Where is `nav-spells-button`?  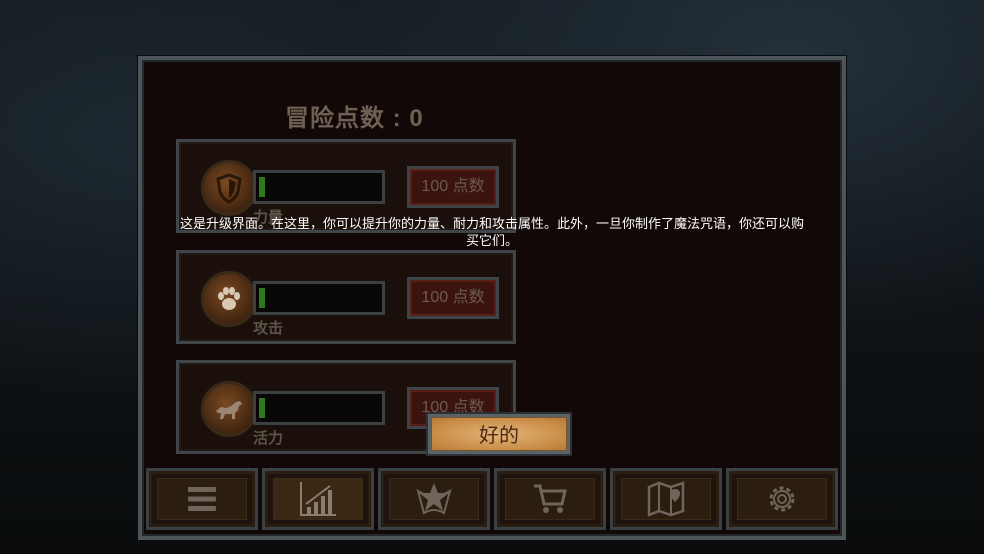
nav-spells-button is located at coordinates (434, 499).